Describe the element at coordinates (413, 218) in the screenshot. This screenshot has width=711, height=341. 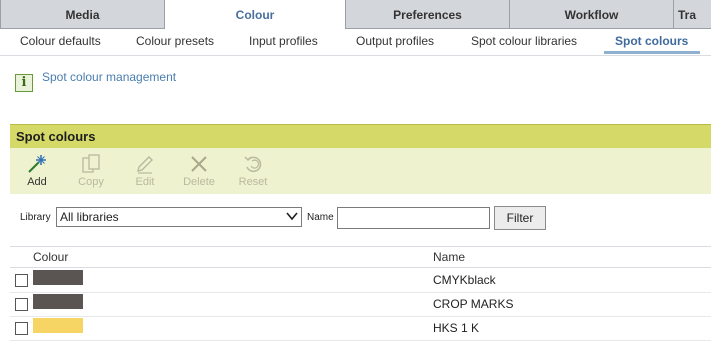
I see `name-input` at that location.